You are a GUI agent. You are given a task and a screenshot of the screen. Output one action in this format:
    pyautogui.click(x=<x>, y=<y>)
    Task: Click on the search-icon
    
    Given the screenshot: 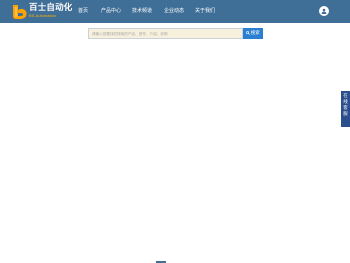 What is the action you would take?
    pyautogui.click(x=248, y=32)
    